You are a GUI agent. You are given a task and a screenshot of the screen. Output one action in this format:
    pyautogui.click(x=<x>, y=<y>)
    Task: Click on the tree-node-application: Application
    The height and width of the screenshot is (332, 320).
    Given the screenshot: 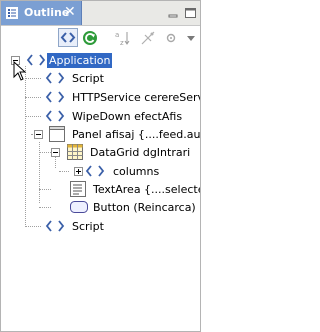 What is the action you would take?
    pyautogui.click(x=100, y=60)
    